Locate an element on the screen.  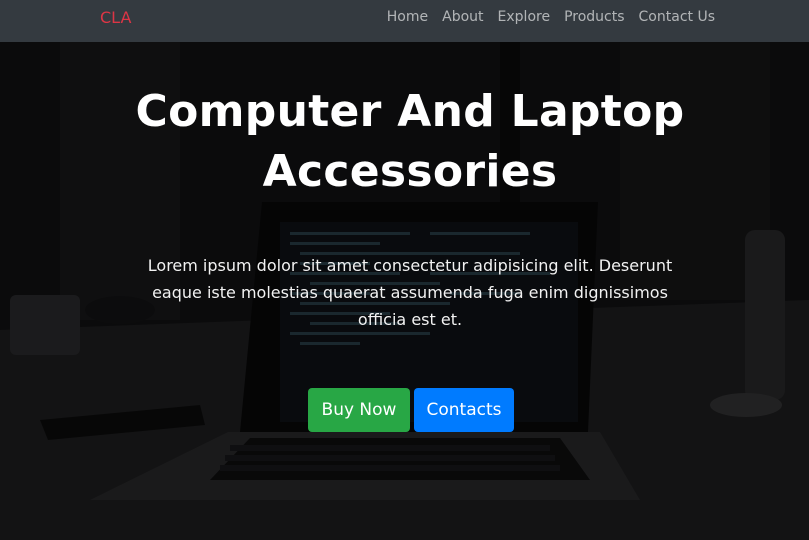
nav-link-products: Products is located at coordinates (594, 17).